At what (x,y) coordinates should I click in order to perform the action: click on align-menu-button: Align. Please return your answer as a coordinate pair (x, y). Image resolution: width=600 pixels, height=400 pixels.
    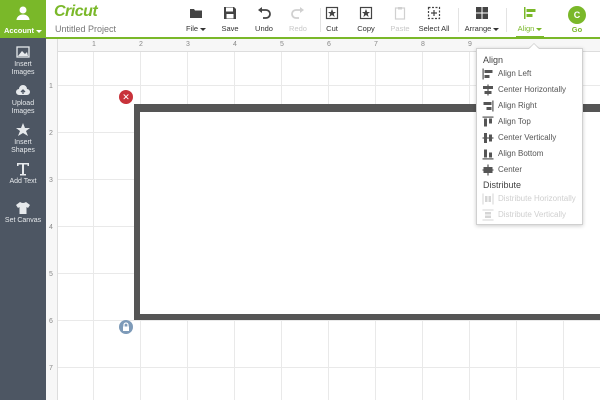
    Looking at the image, I should click on (530, 22).